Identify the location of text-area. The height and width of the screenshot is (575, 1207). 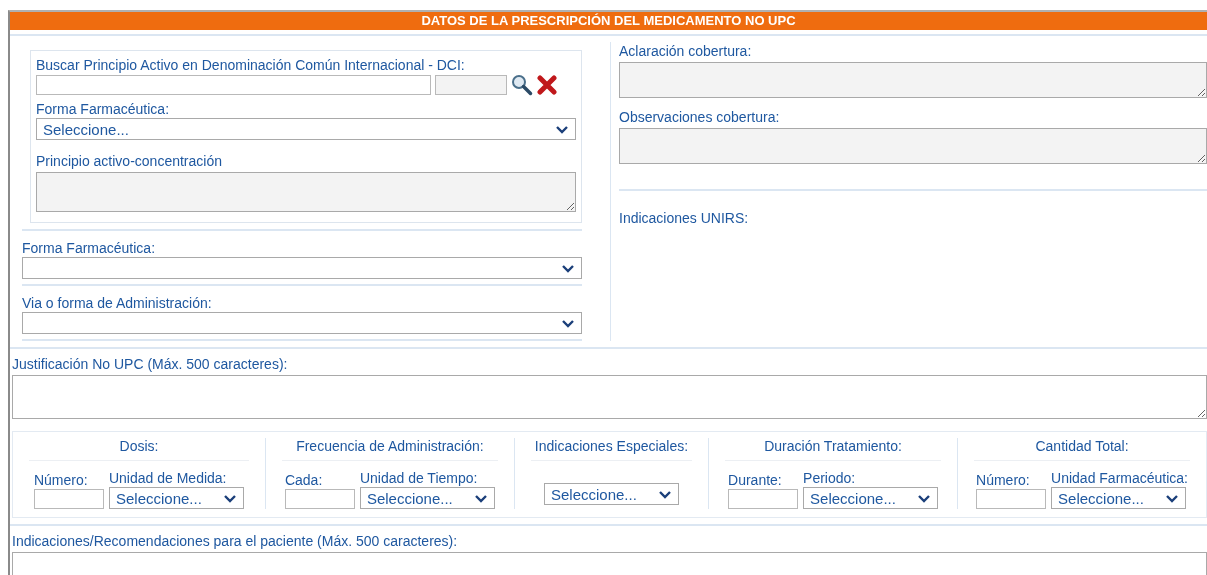
(609, 397).